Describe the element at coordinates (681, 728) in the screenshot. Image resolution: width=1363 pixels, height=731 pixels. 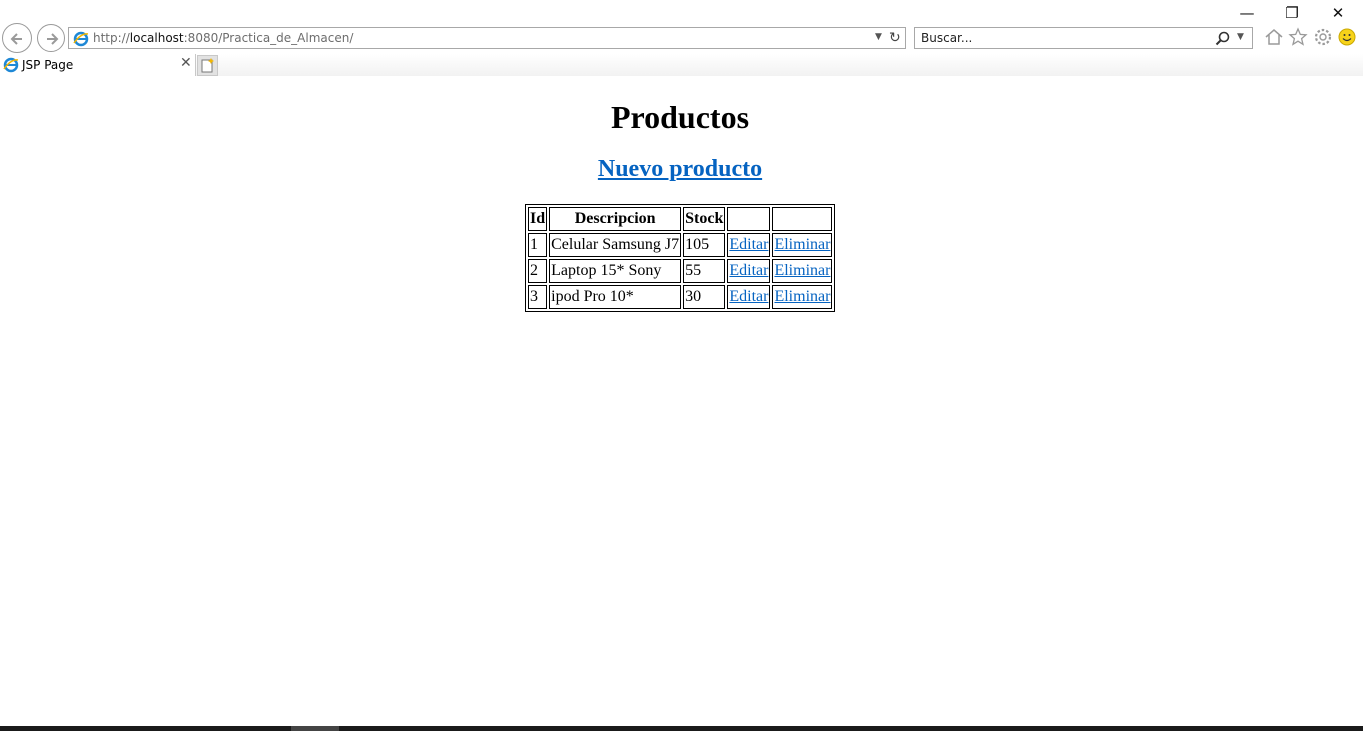
I see `taskbar-edge` at that location.